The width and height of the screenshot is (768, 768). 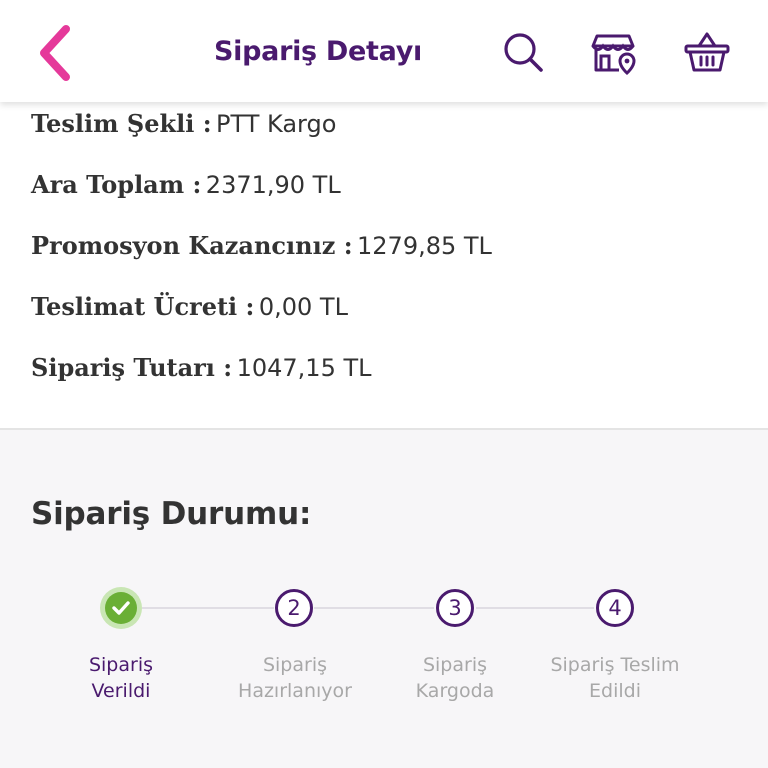 I want to click on step-number: 4, so click(x=615, y=608).